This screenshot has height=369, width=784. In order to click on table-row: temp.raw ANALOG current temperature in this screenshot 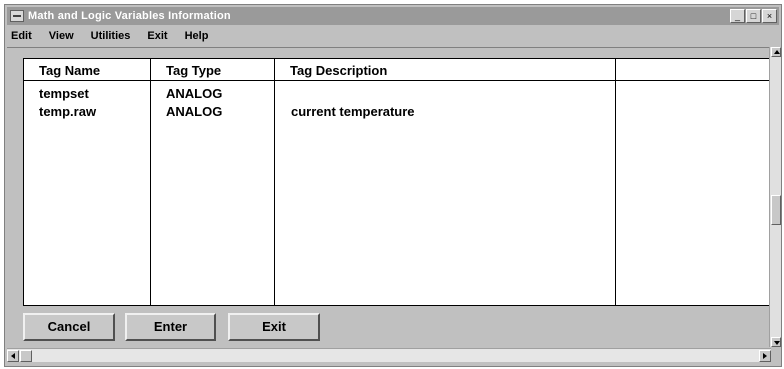, I will do `click(397, 112)`.